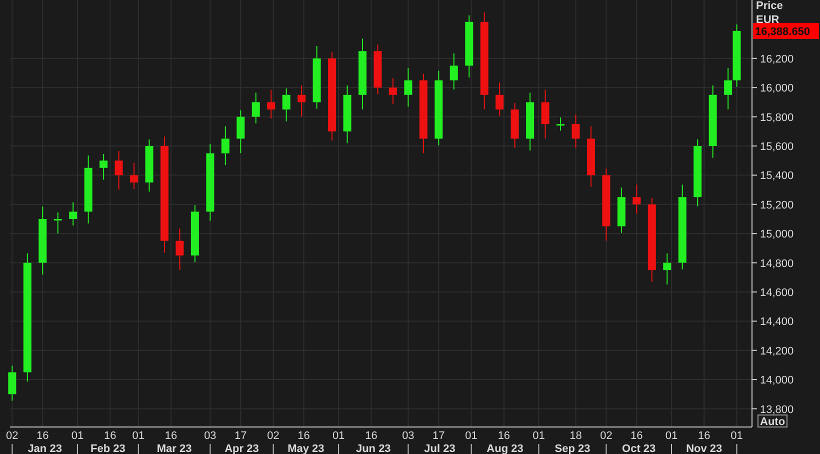 The image size is (820, 454). Describe the element at coordinates (174, 448) in the screenshot. I see `month-label: Mar 23` at that location.